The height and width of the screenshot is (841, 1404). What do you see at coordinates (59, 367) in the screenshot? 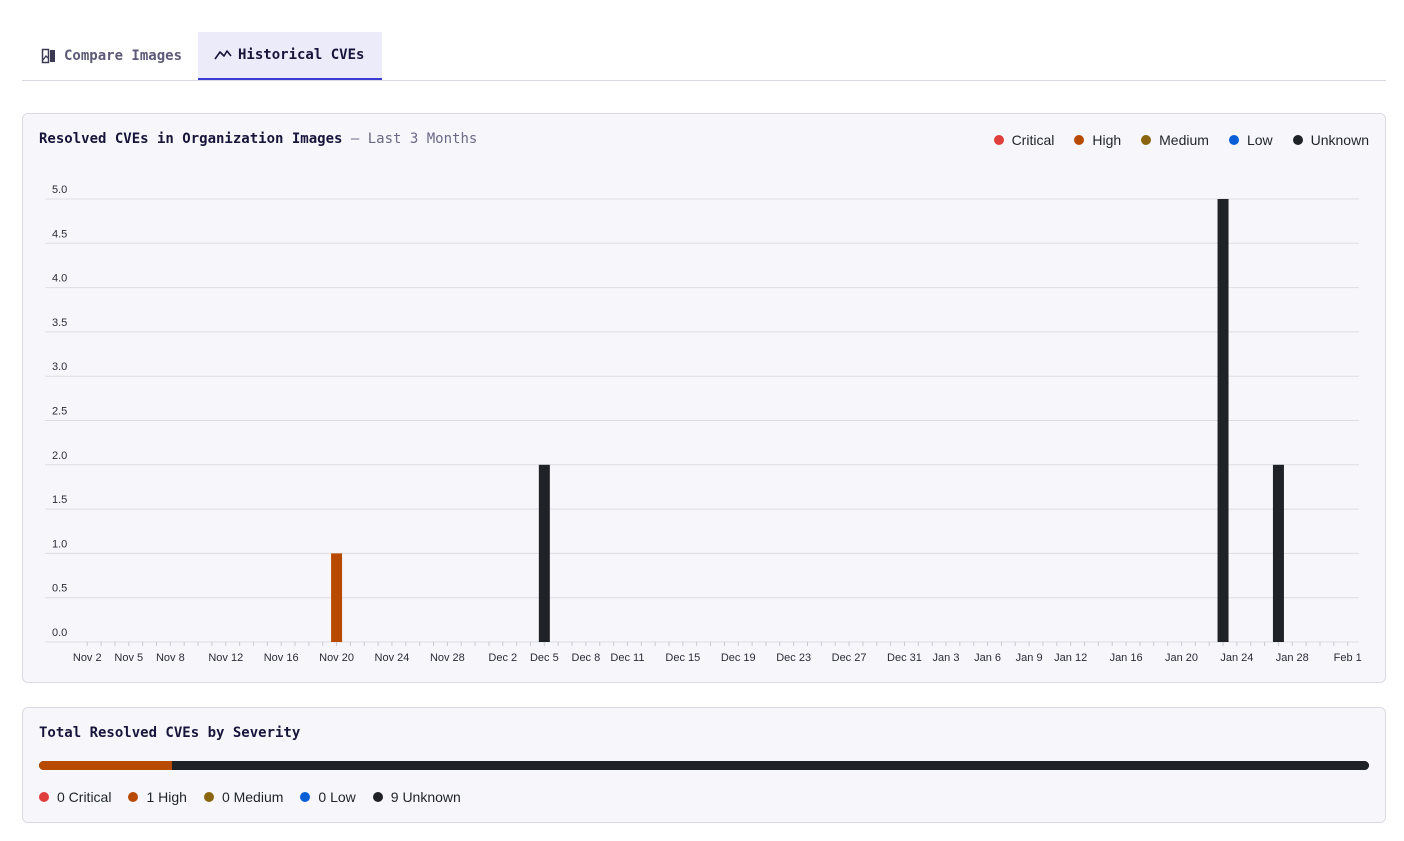
I see `y-tick-label: 3.0` at bounding box center [59, 367].